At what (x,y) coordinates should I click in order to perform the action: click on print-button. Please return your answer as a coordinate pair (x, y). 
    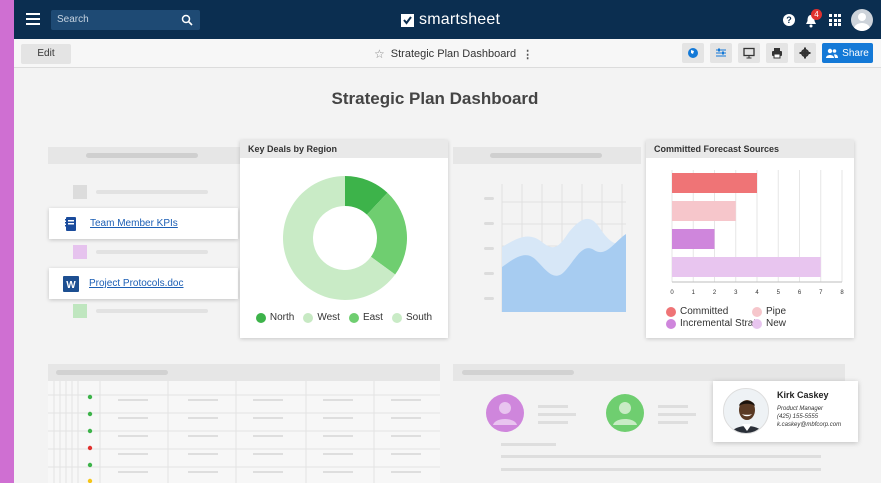
    Looking at the image, I should click on (777, 53).